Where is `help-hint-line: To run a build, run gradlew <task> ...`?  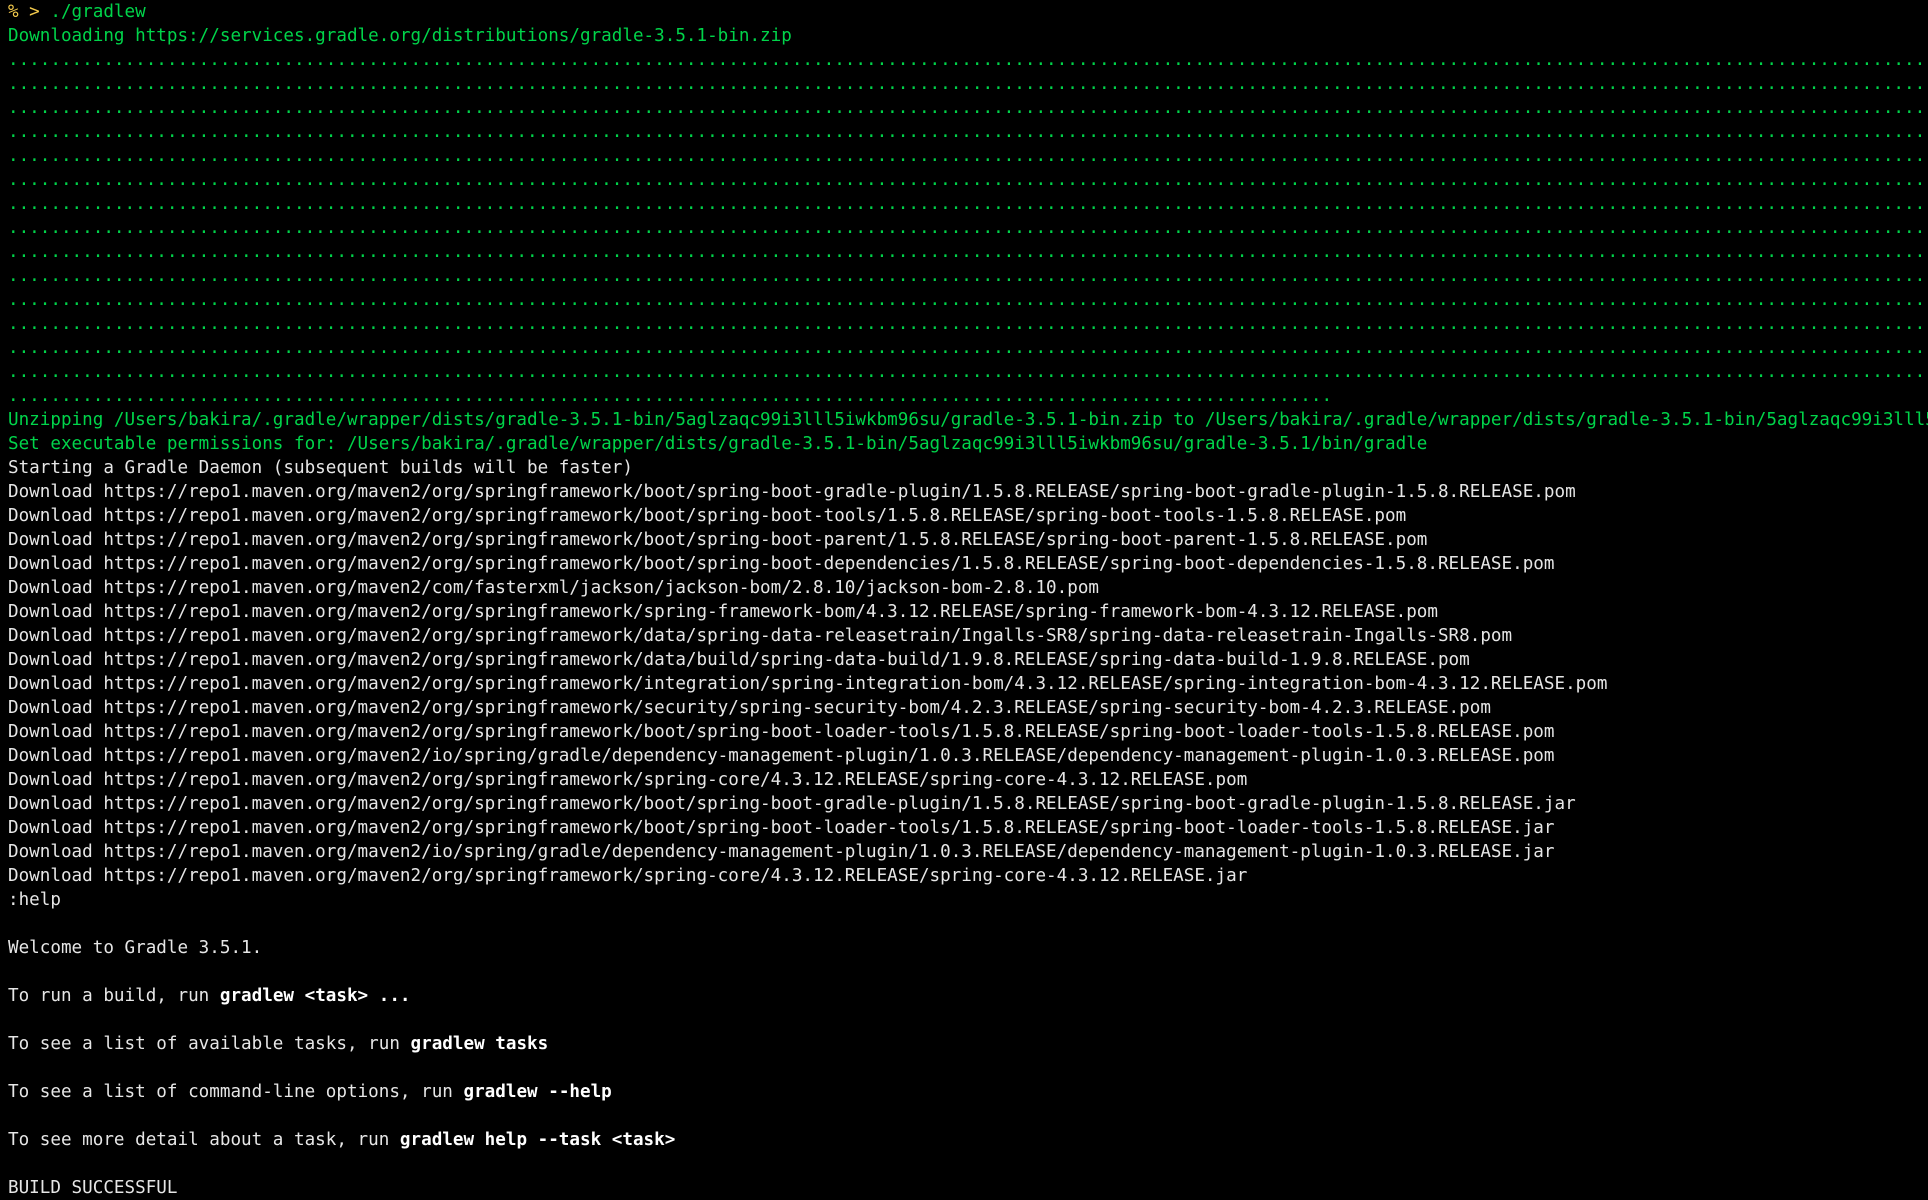
help-hint-line: To run a build, run gradlew <task> ... is located at coordinates (968, 996).